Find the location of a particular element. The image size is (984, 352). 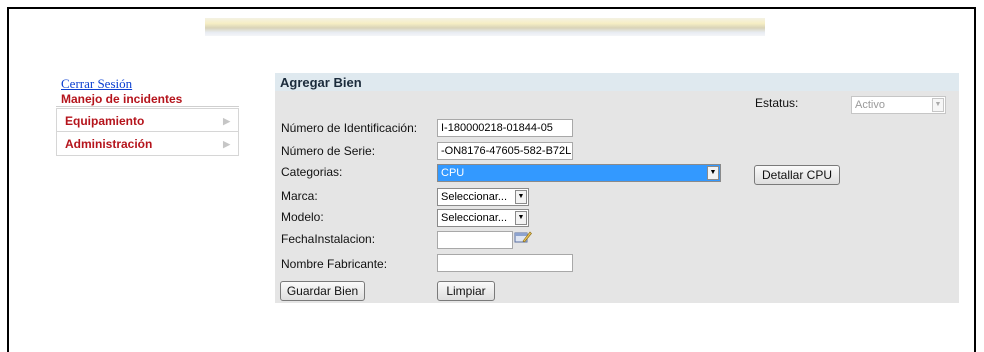

serial-number-label: Número de Serie: is located at coordinates (328, 151).